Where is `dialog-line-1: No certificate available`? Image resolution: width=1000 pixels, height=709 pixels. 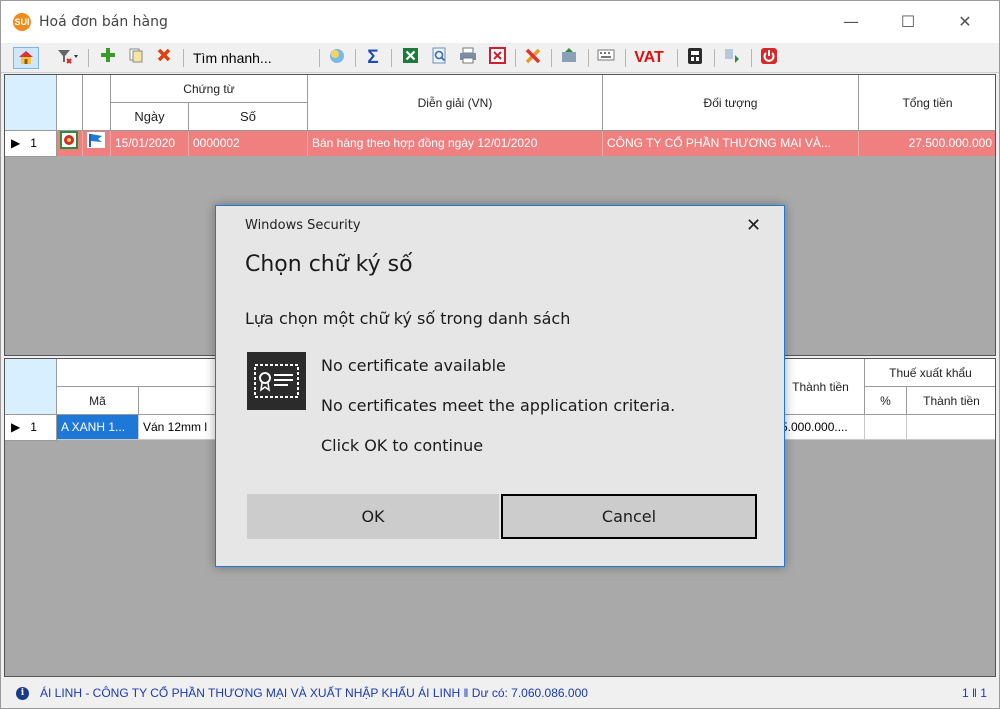 dialog-line-1: No certificate available is located at coordinates (413, 365).